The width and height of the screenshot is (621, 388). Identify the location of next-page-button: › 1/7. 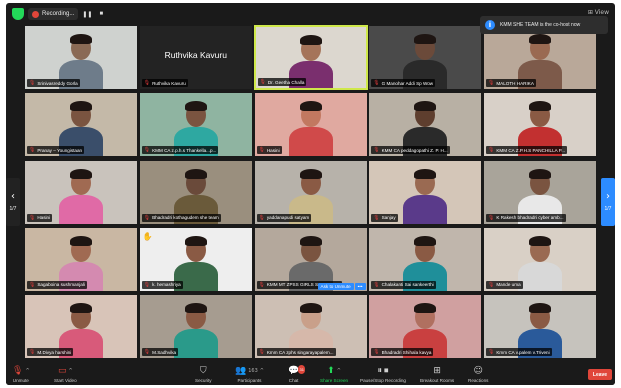
(608, 202).